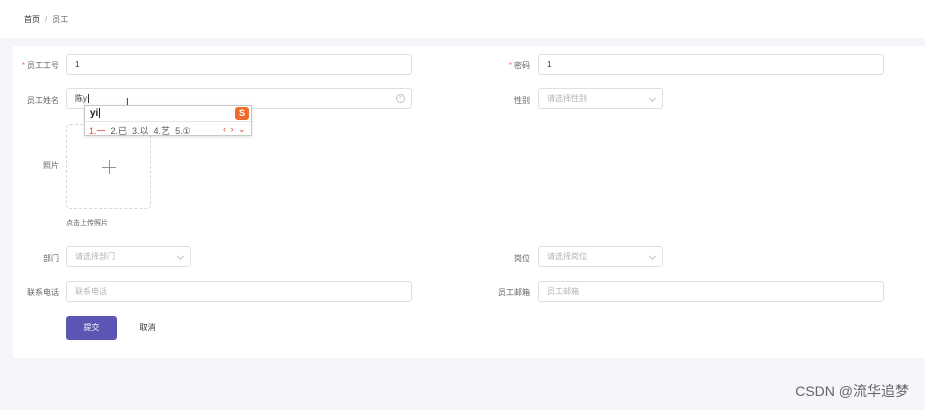  What do you see at coordinates (522, 100) in the screenshot?
I see `gender-label: 性别` at bounding box center [522, 100].